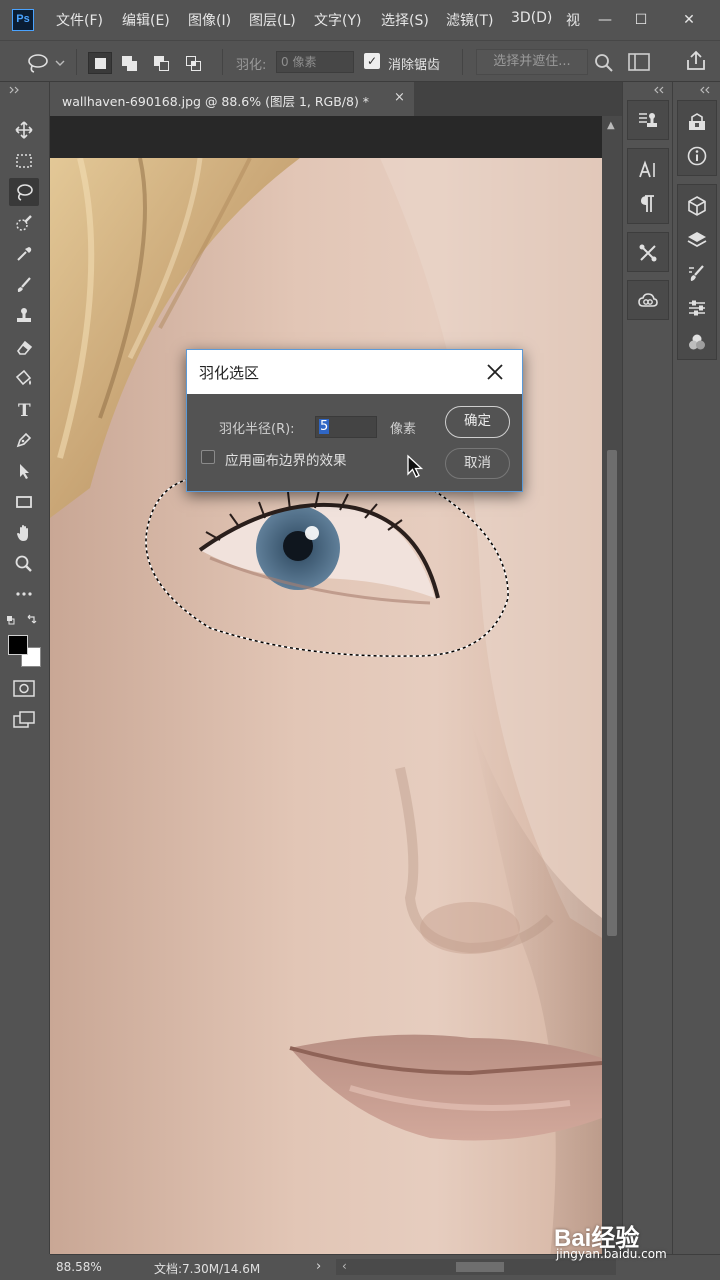 The width and height of the screenshot is (720, 1280). I want to click on layers-panel, so click(697, 240).